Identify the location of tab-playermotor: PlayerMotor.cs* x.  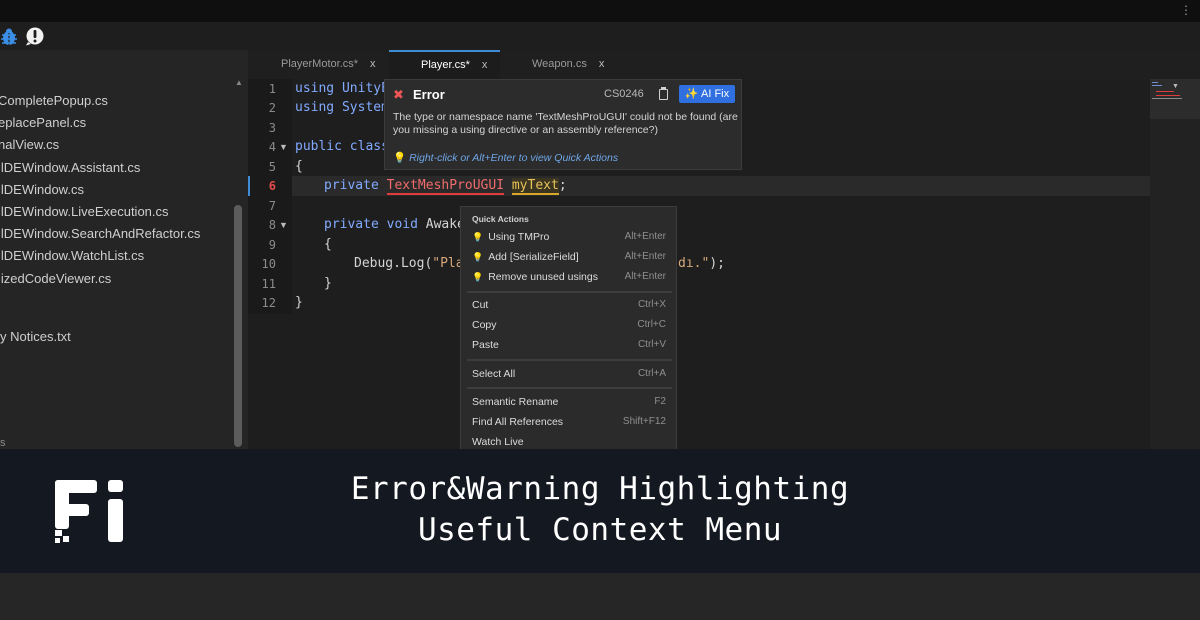
(328, 64).